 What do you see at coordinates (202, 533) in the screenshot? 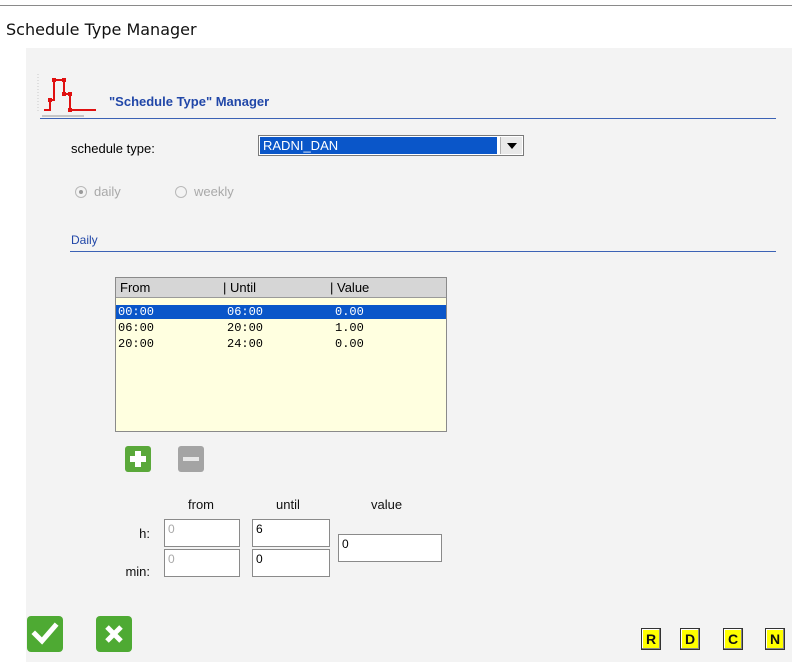
I see `from-hours-input: 0` at bounding box center [202, 533].